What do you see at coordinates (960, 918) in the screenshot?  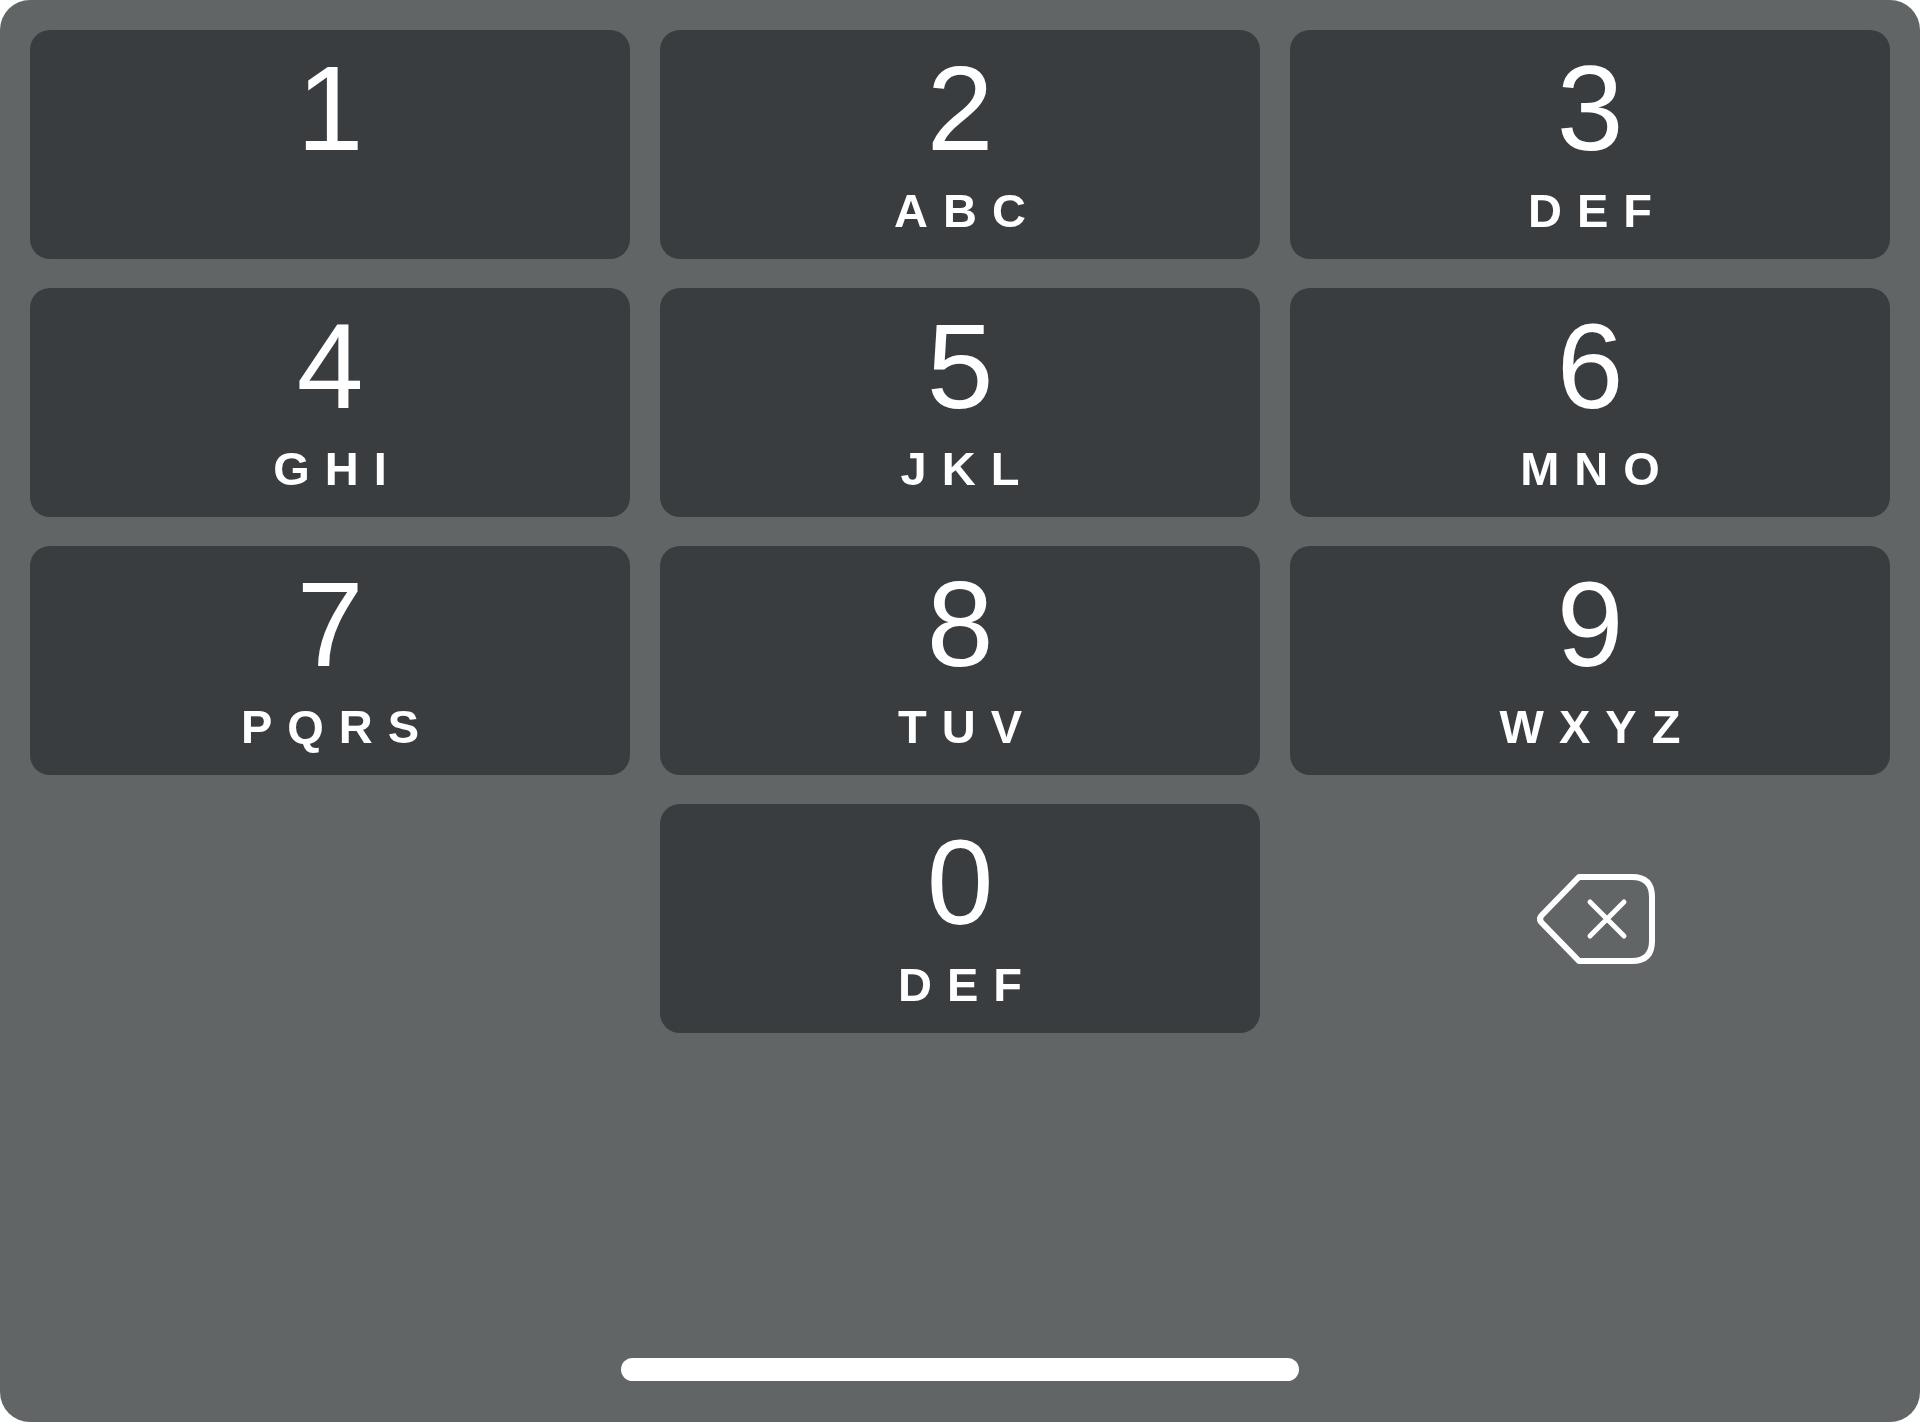 I see `keypad-key: 0 DEF` at bounding box center [960, 918].